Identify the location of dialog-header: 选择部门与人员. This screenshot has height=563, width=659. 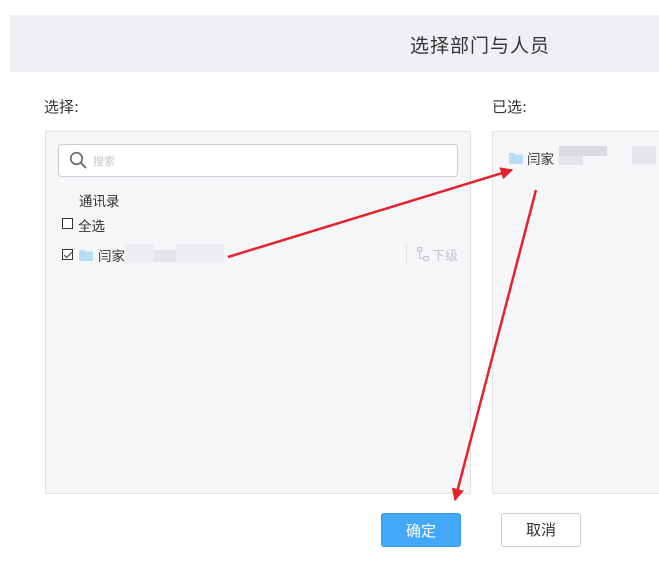
(334, 43).